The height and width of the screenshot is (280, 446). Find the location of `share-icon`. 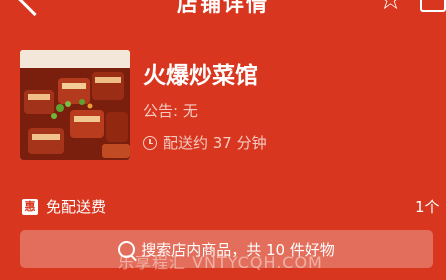

share-icon is located at coordinates (433, 6).